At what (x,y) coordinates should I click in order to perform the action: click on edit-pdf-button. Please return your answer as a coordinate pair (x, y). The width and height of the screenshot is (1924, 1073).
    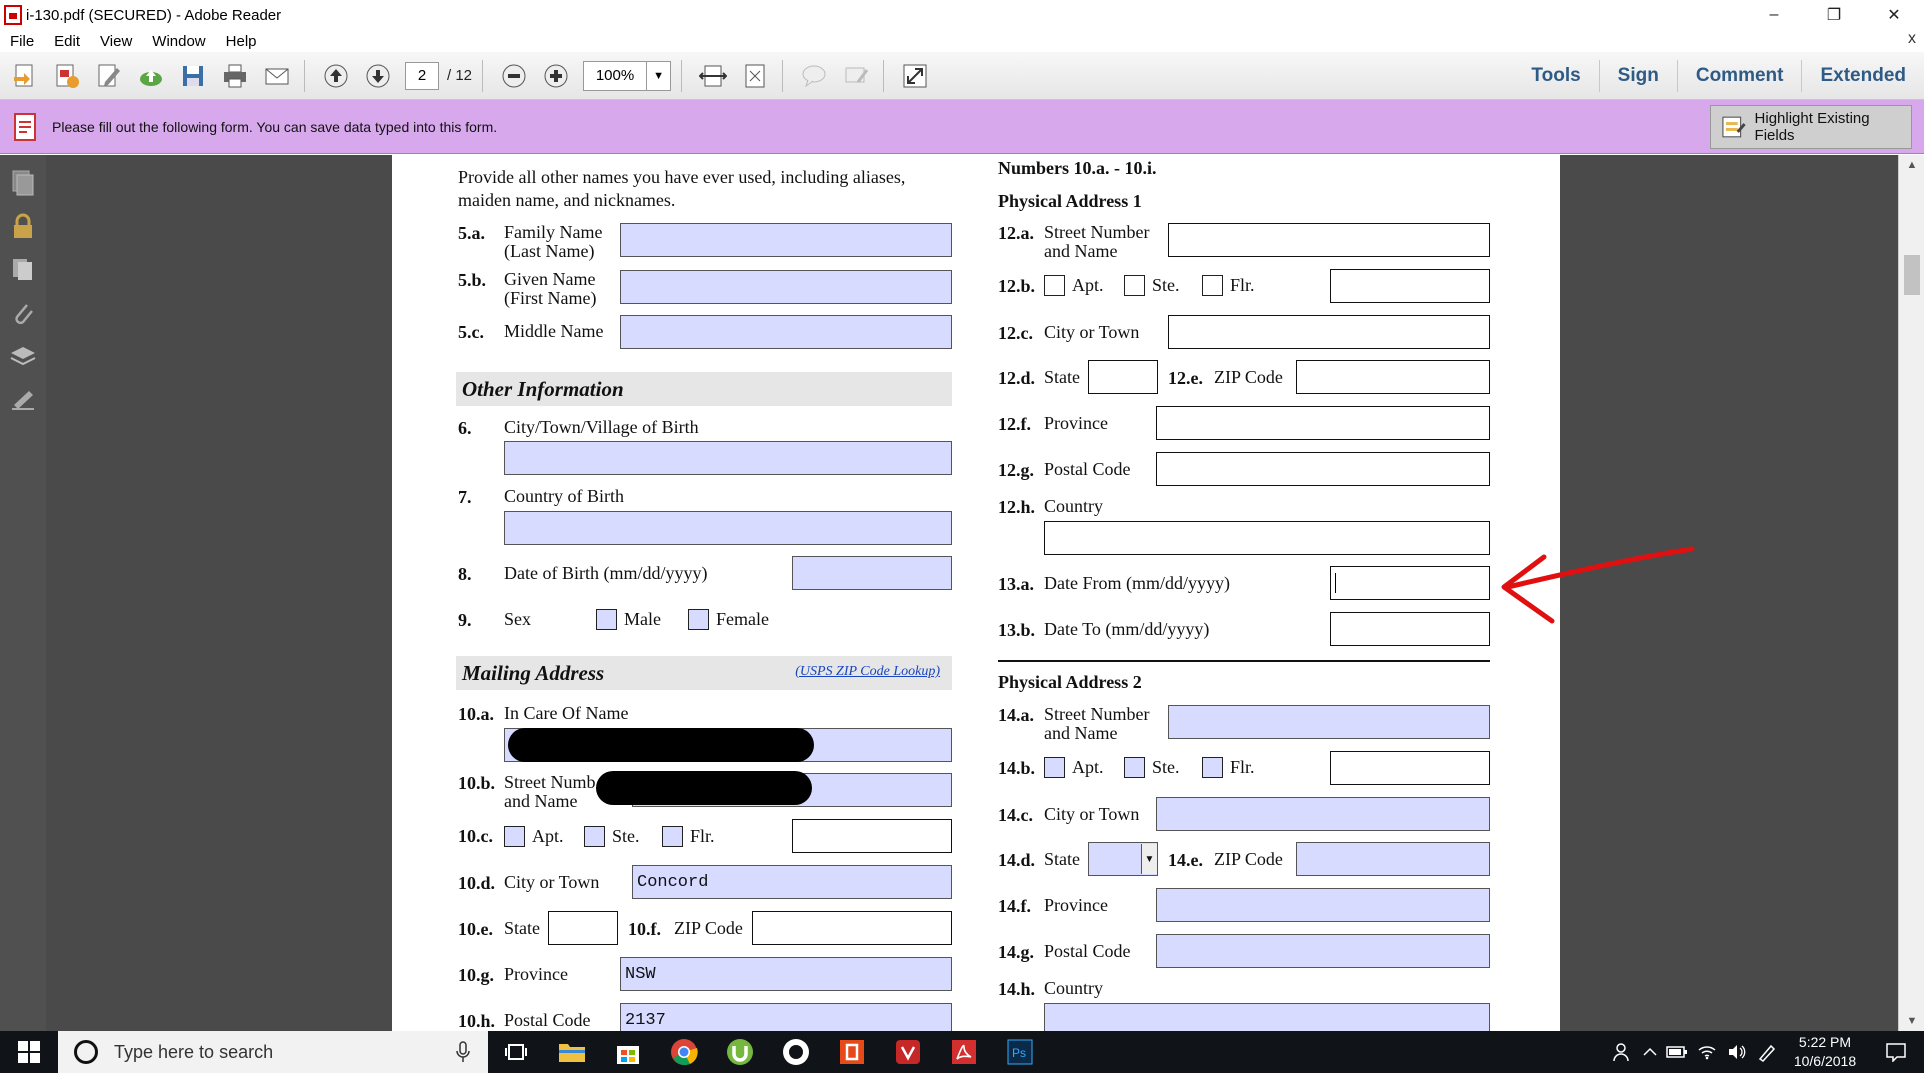
    Looking at the image, I should click on (109, 76).